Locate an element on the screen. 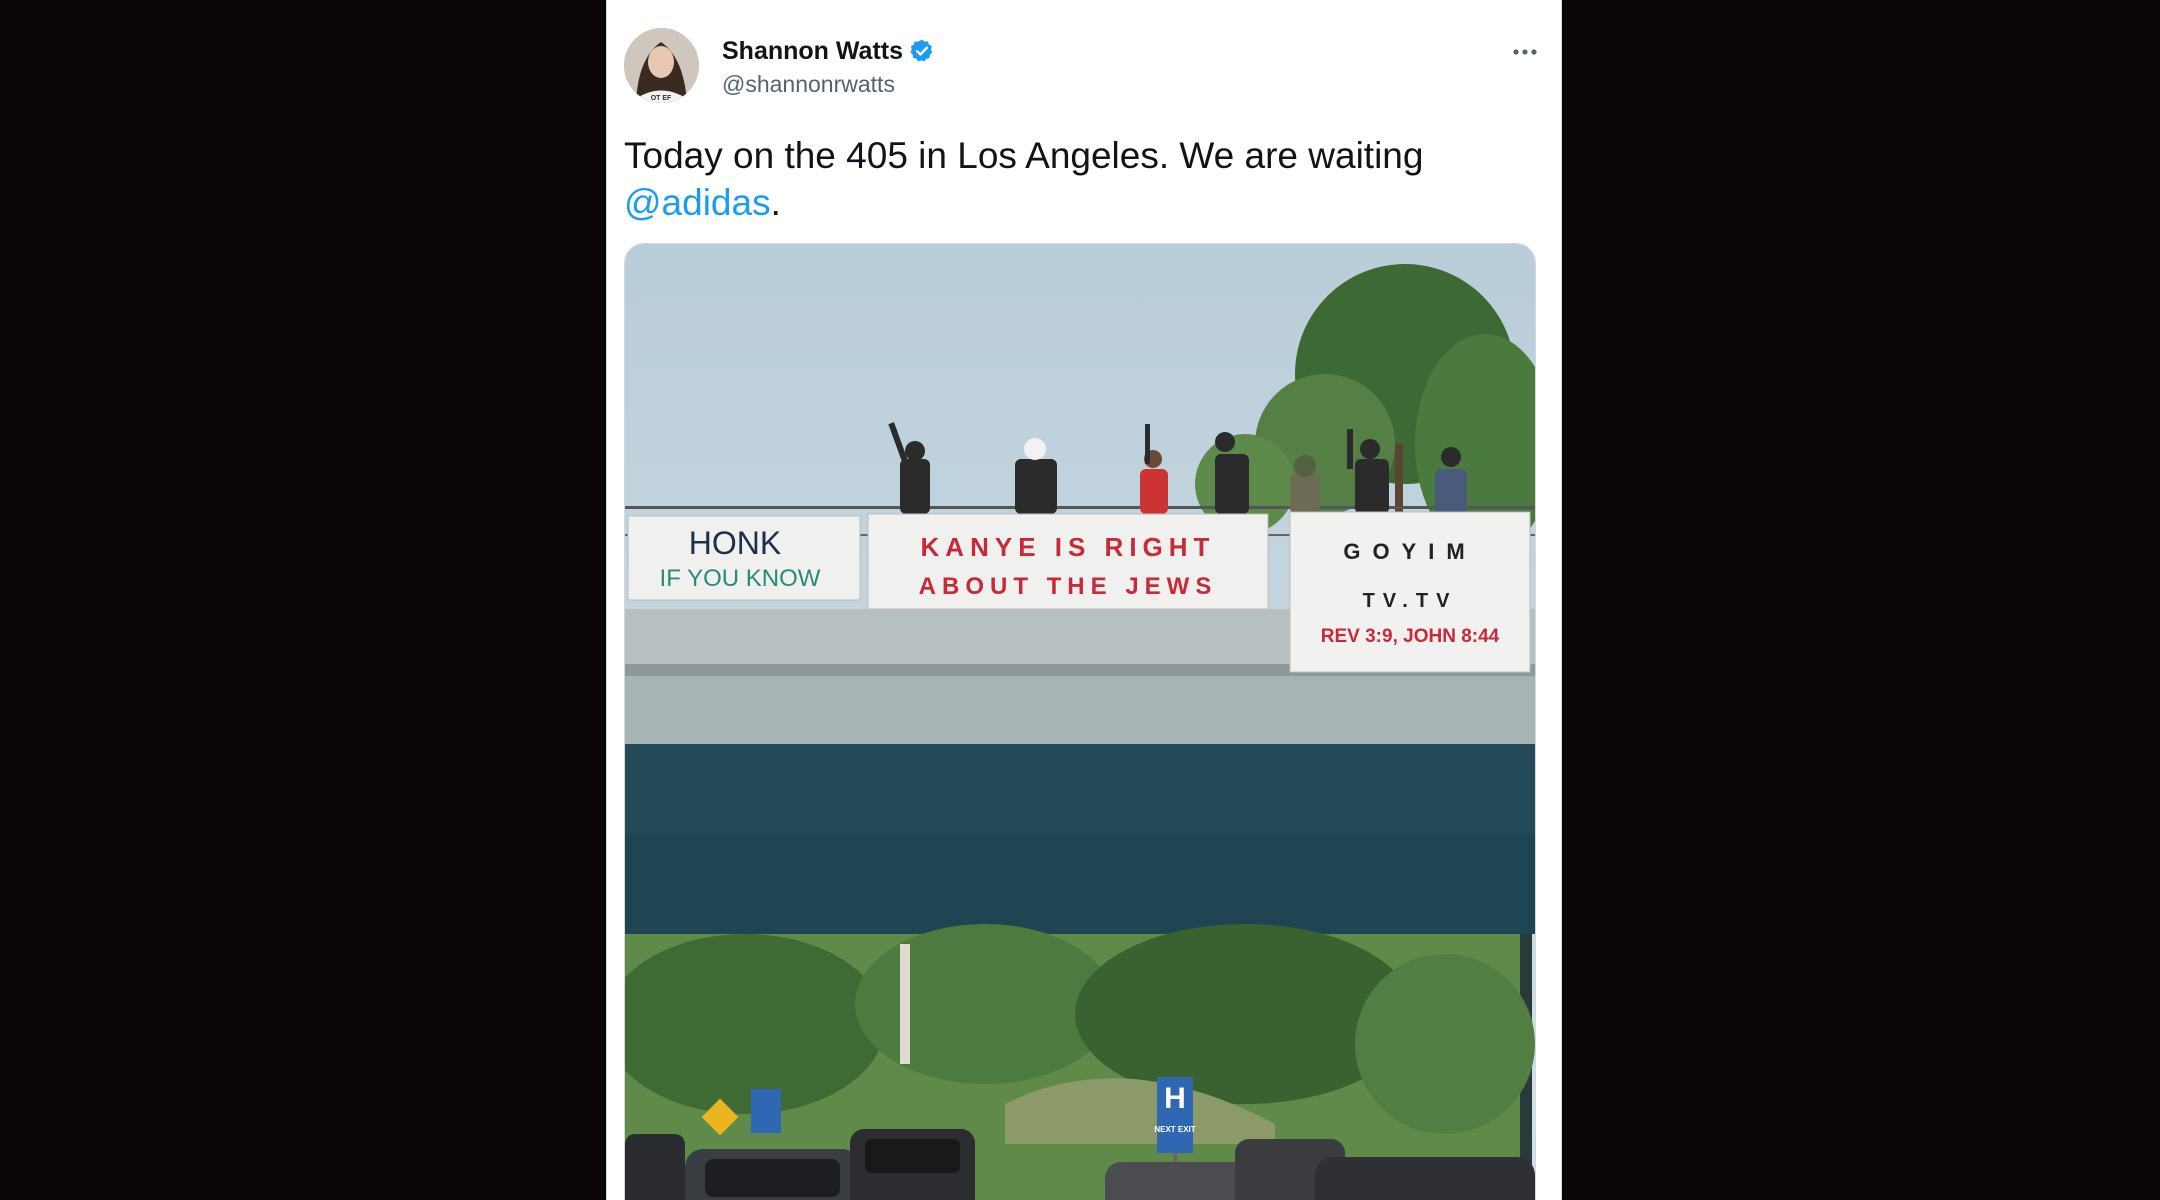  banner-center-line2: ABOUT THE JEWS is located at coordinates (1068, 586).